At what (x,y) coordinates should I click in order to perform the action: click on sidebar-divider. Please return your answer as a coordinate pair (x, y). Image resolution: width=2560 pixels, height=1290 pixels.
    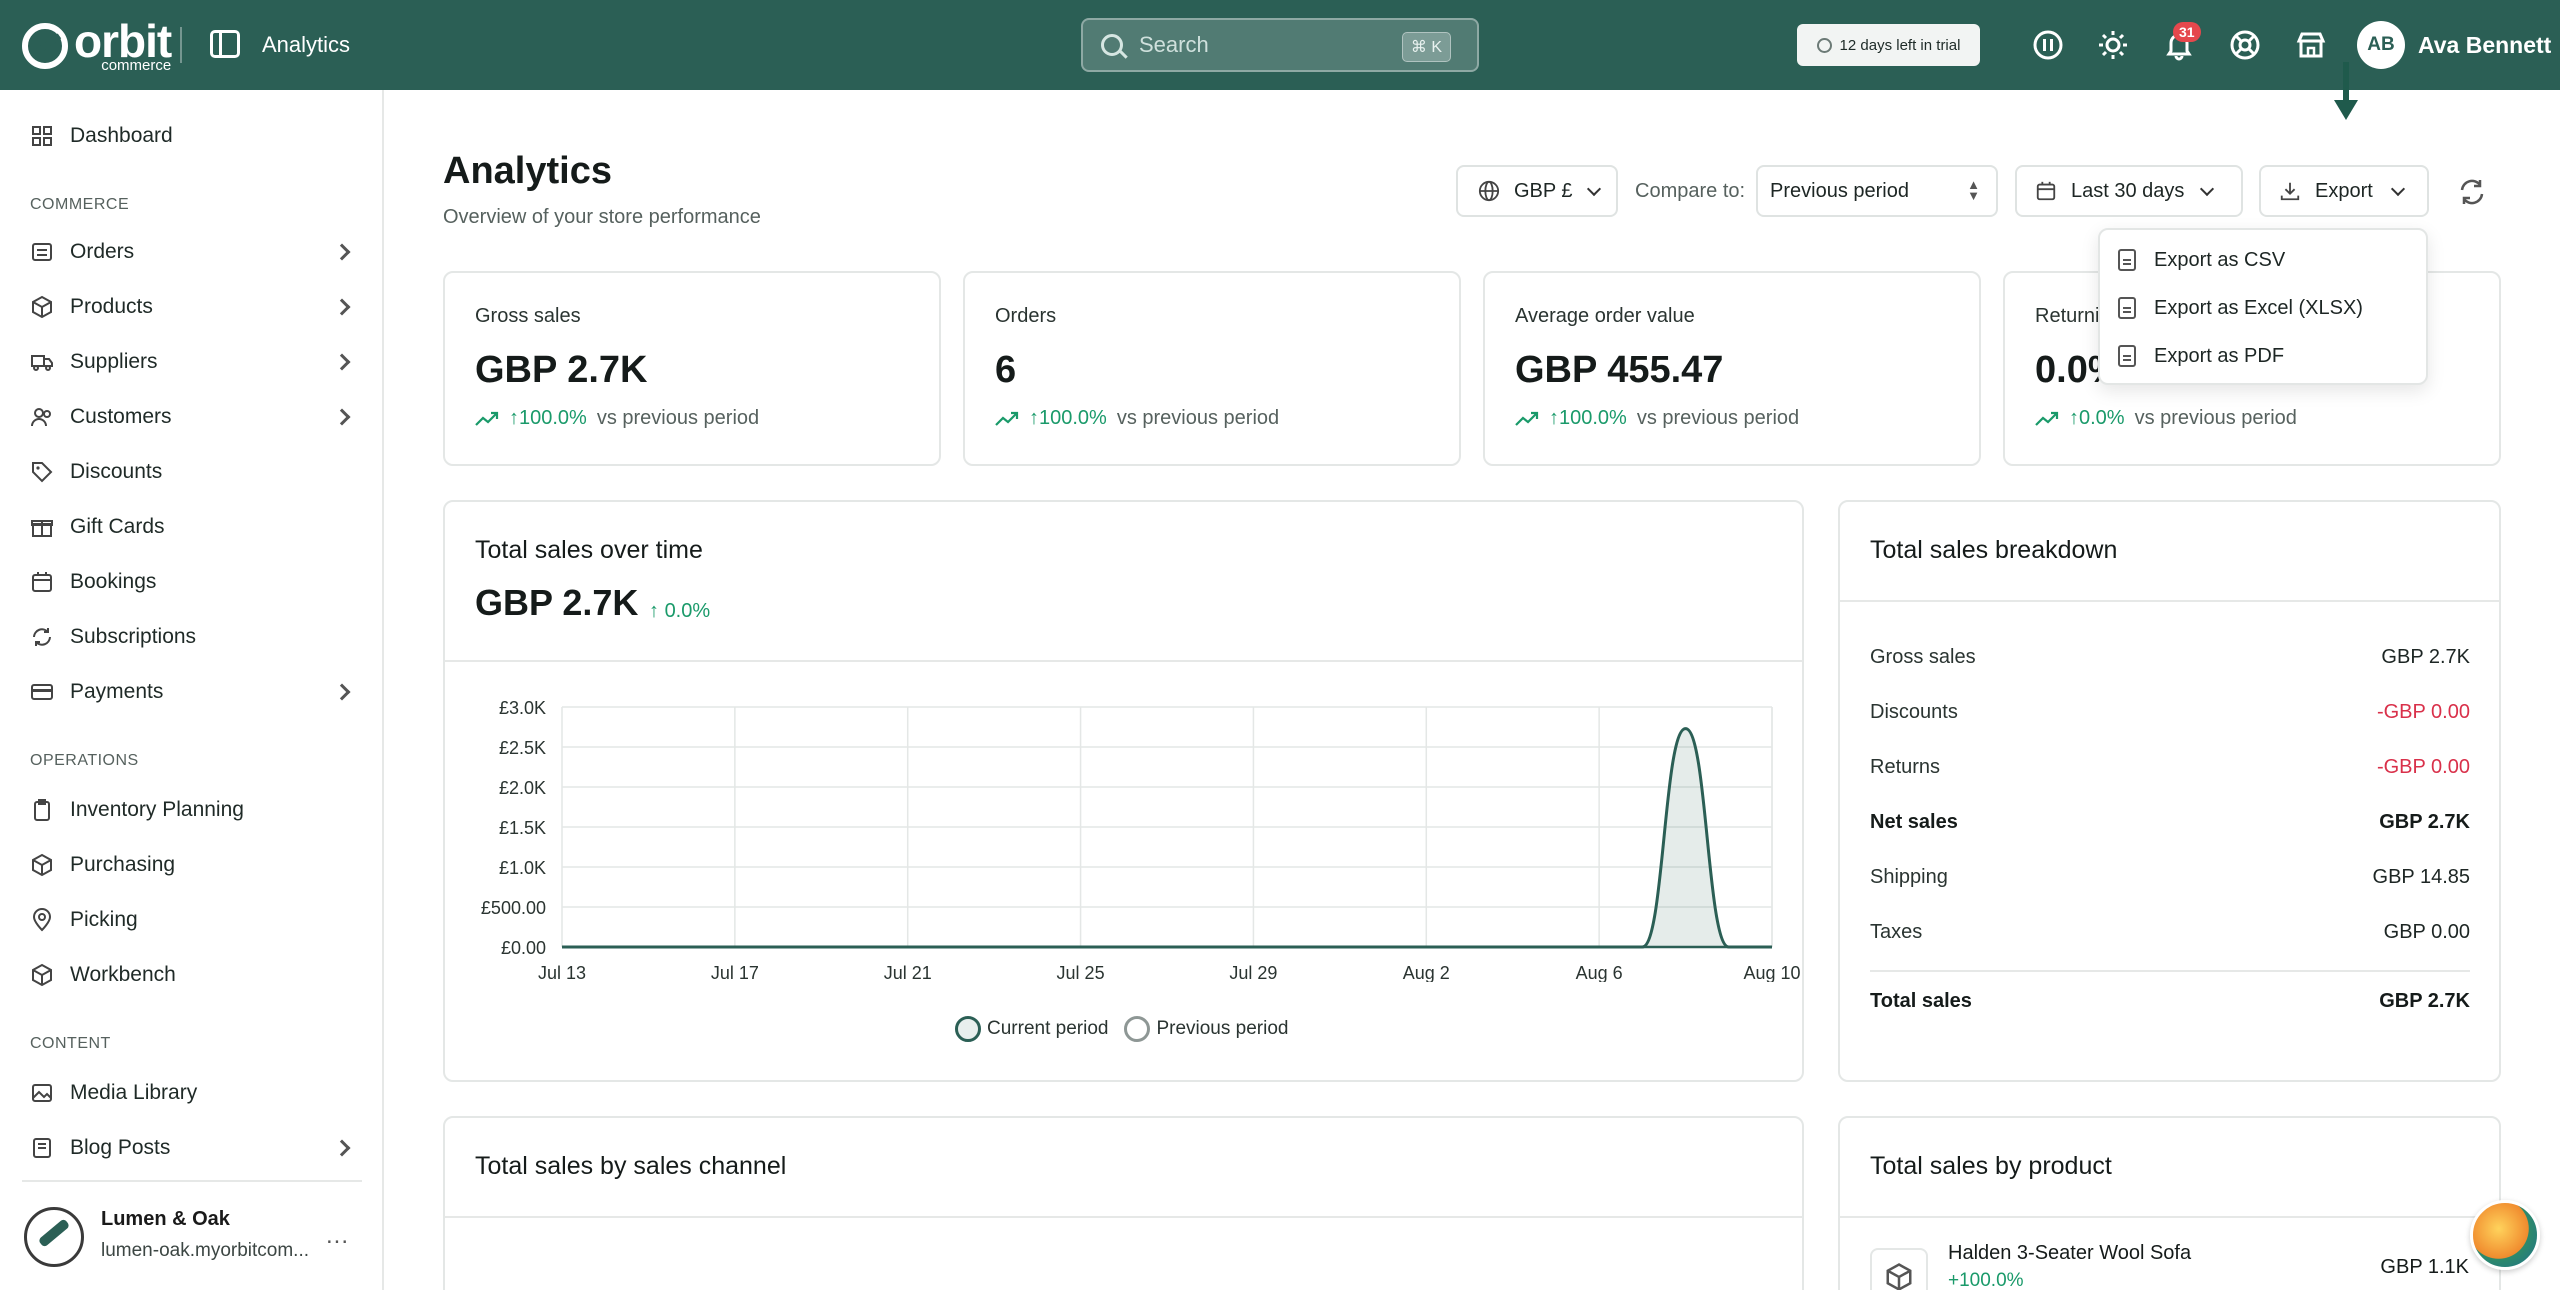
    Looking at the image, I should click on (192, 1181).